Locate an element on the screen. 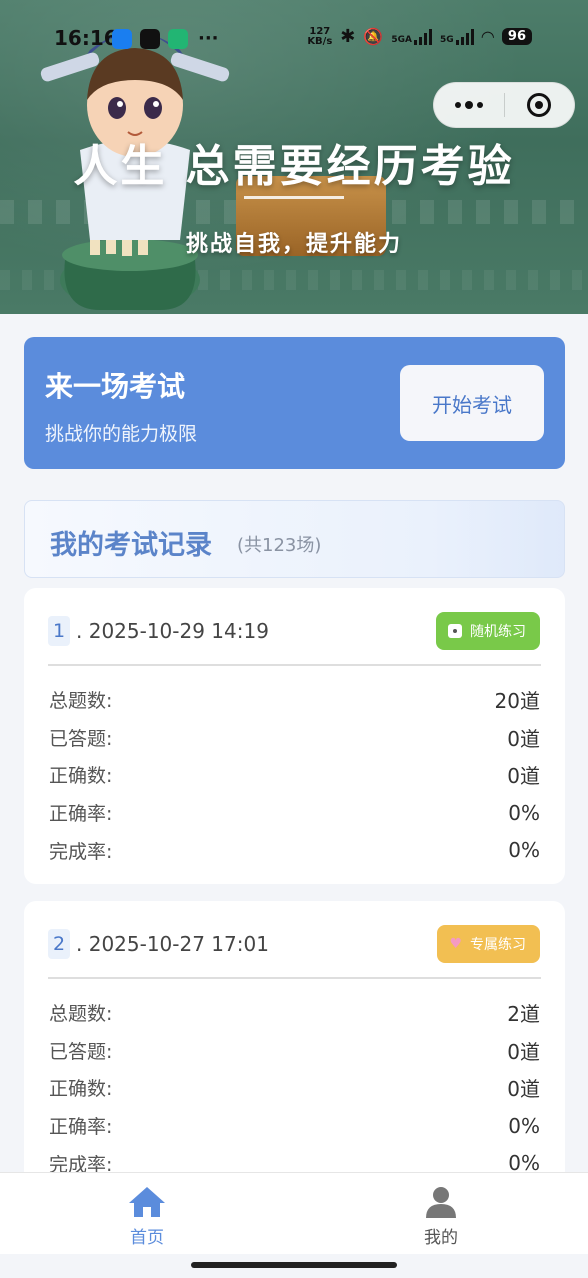 The width and height of the screenshot is (588, 1278). close-miniprogram-button is located at coordinates (540, 105).